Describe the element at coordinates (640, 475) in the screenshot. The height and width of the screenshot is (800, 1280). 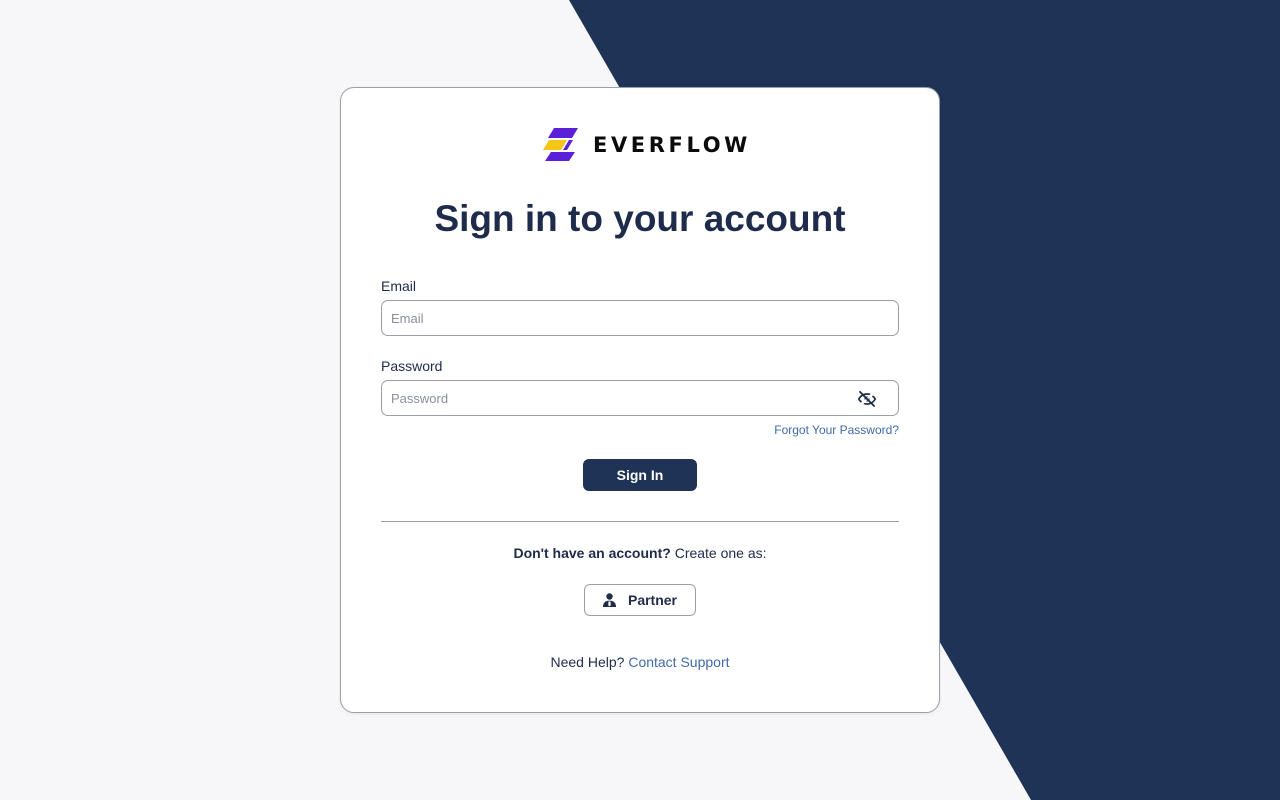
I see `sign-in-button: Sign In` at that location.